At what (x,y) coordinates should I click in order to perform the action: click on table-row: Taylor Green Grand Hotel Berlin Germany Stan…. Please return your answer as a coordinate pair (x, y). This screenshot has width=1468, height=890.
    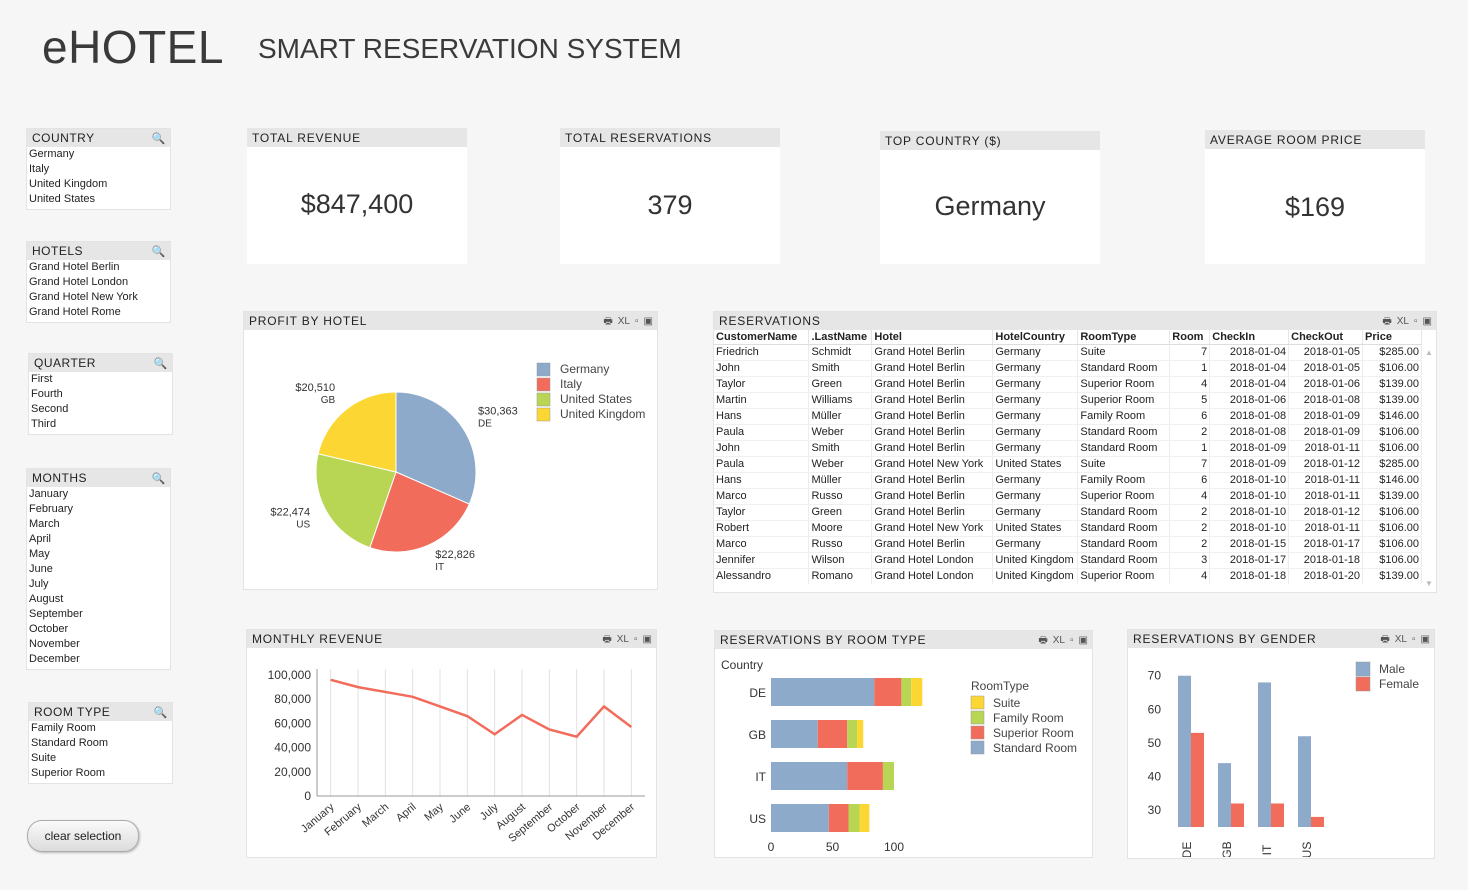
    Looking at the image, I should click on (1068, 512).